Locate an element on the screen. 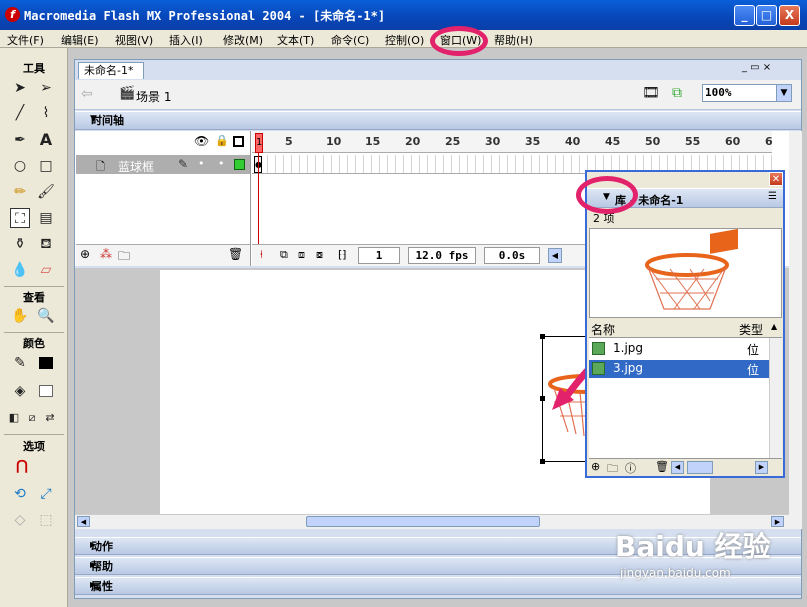  fill-color-swatch is located at coordinates (46, 391).